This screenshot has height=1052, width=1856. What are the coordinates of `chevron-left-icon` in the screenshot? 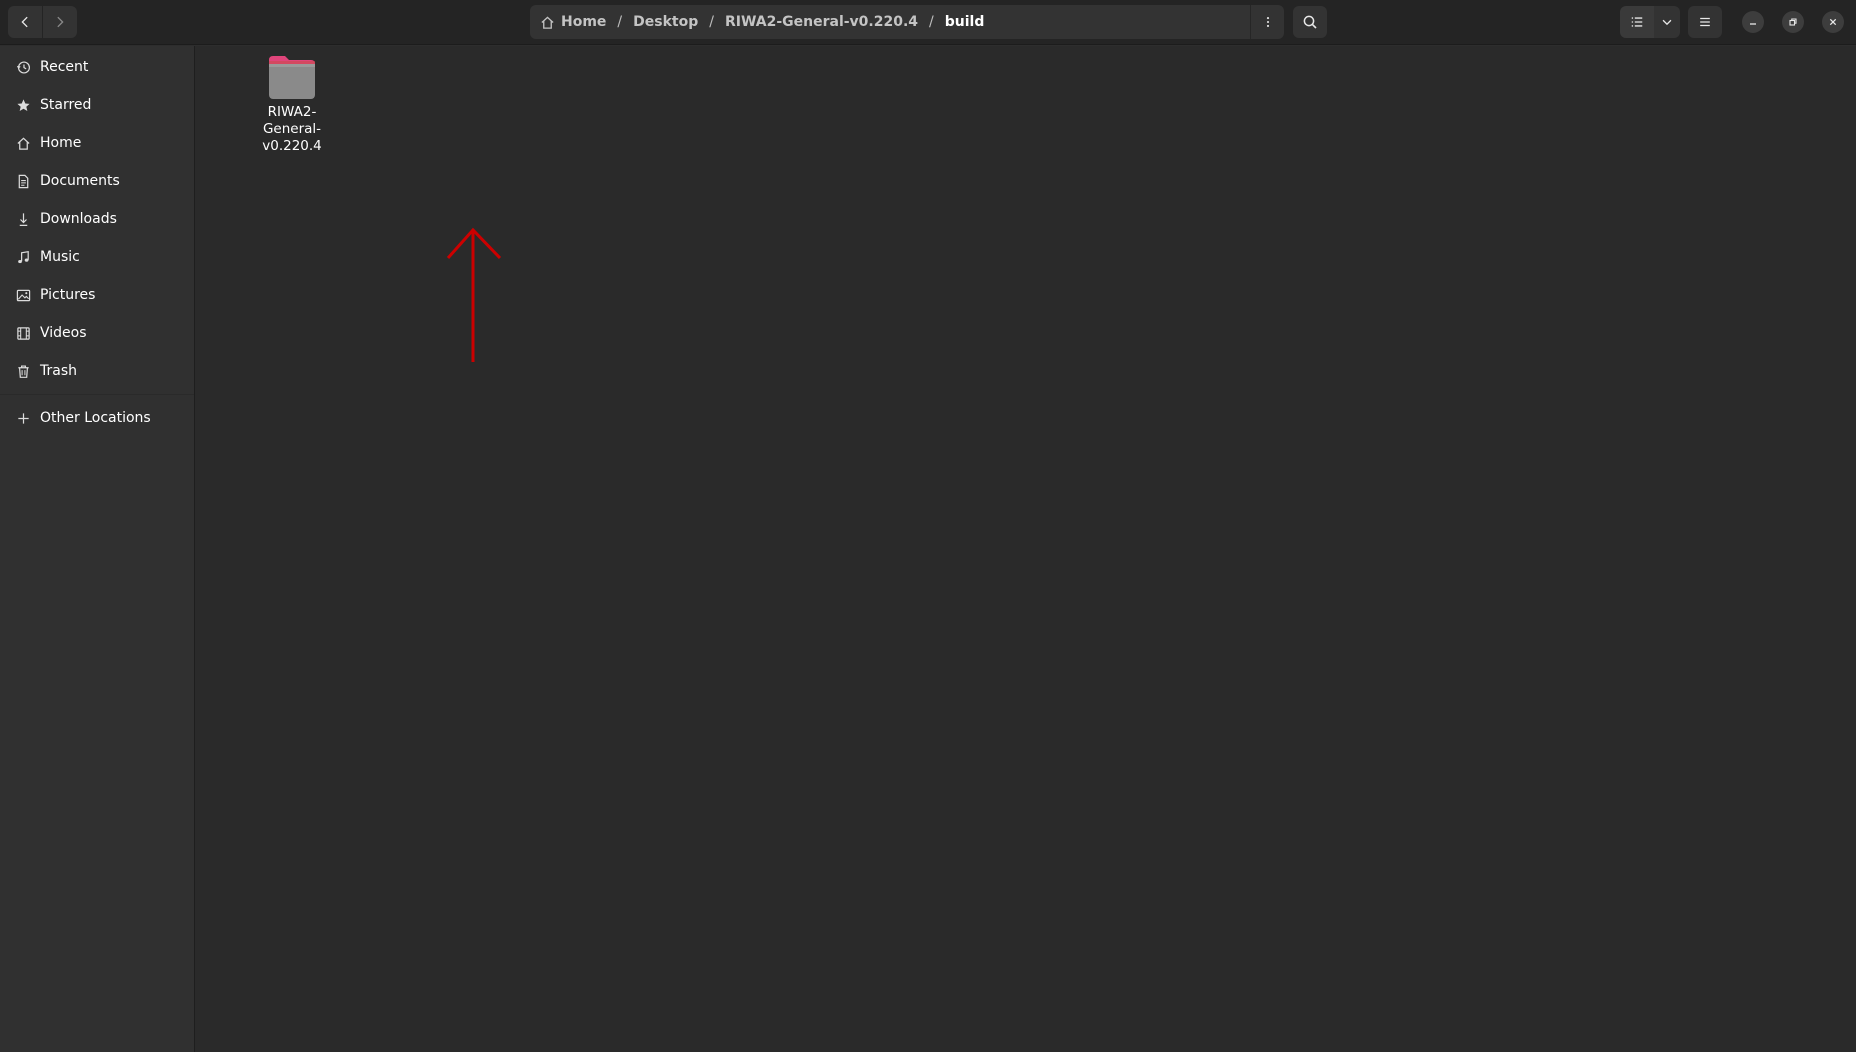 It's located at (24, 22).